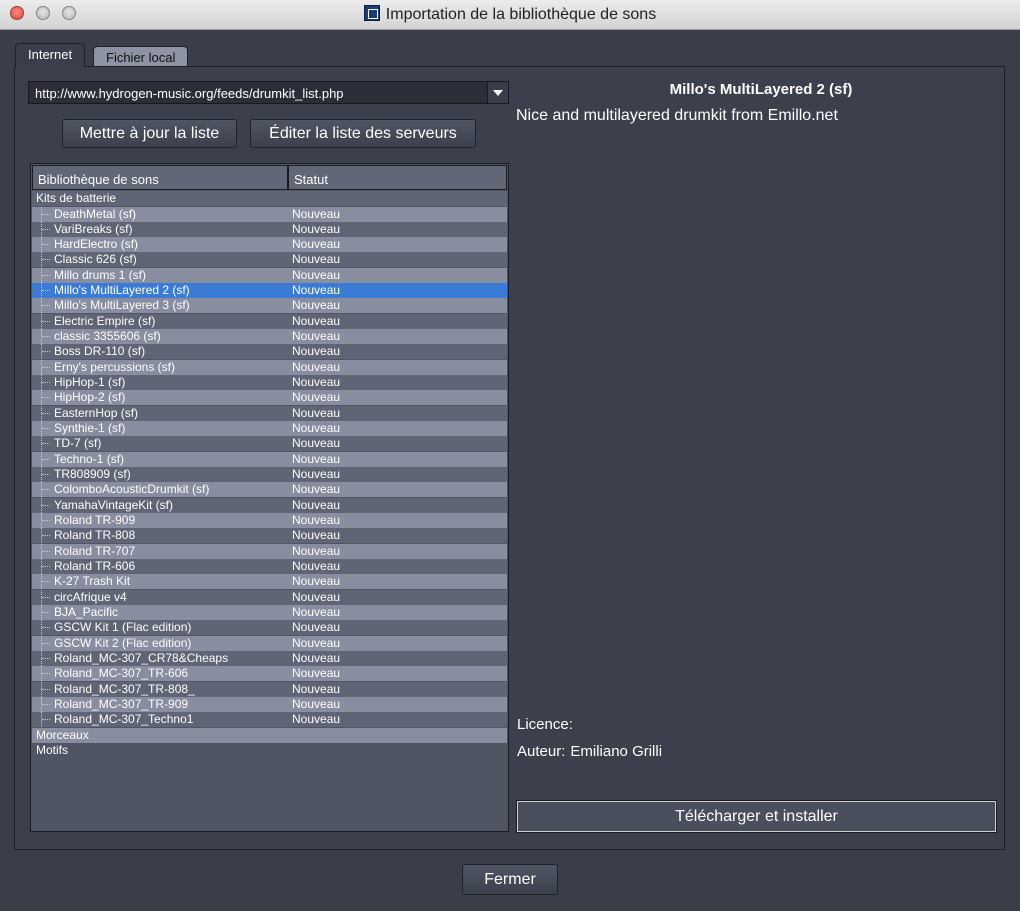 Image resolution: width=1020 pixels, height=911 pixels. What do you see at coordinates (269, 536) in the screenshot?
I see `table-row: Roland TR-808 Nouveau` at bounding box center [269, 536].